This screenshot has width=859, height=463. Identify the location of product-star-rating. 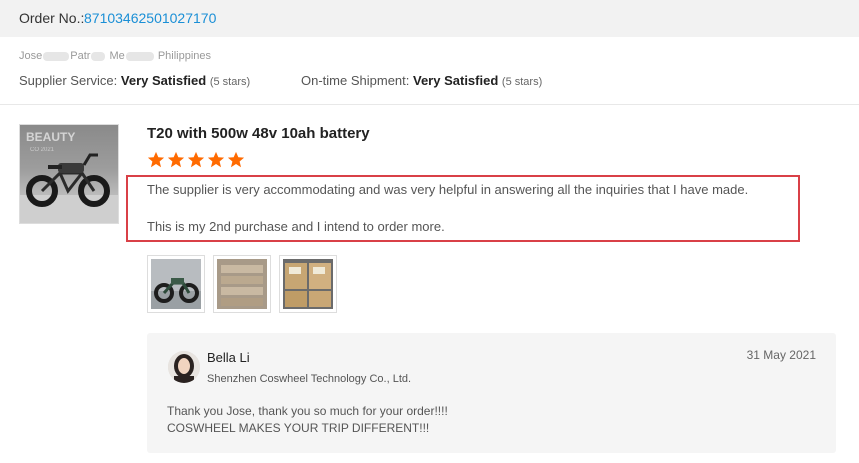
(196, 162).